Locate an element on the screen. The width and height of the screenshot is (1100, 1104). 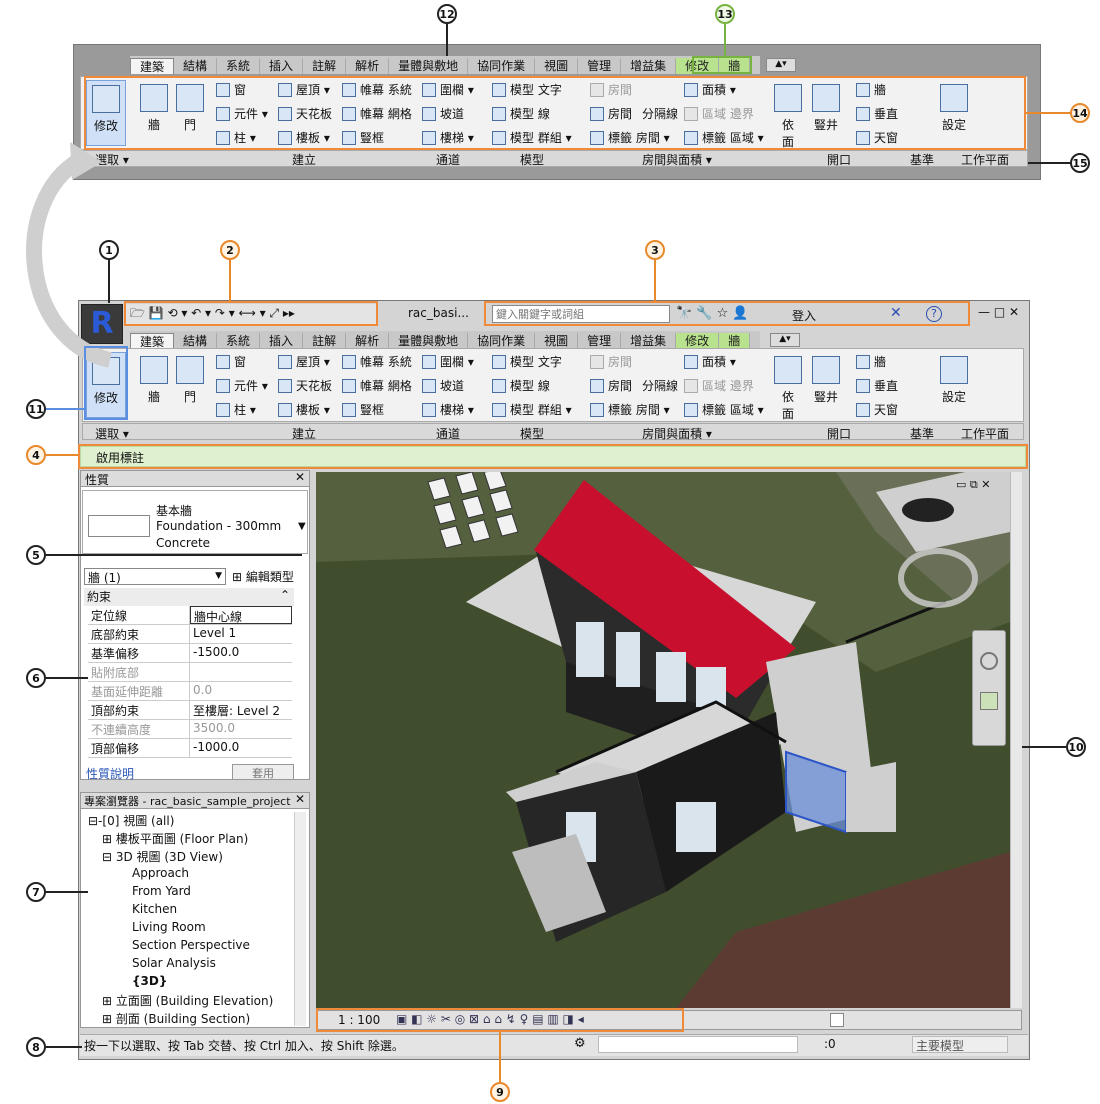
property-value: 3500.0 is located at coordinates (241, 729).